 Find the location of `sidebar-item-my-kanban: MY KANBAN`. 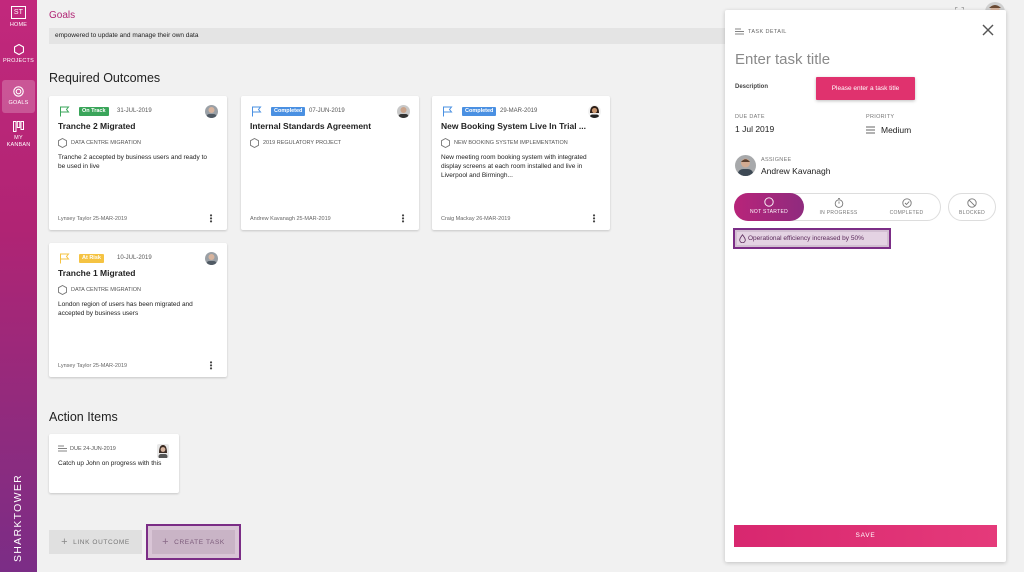

sidebar-item-my-kanban: MY KANBAN is located at coordinates (18, 135).